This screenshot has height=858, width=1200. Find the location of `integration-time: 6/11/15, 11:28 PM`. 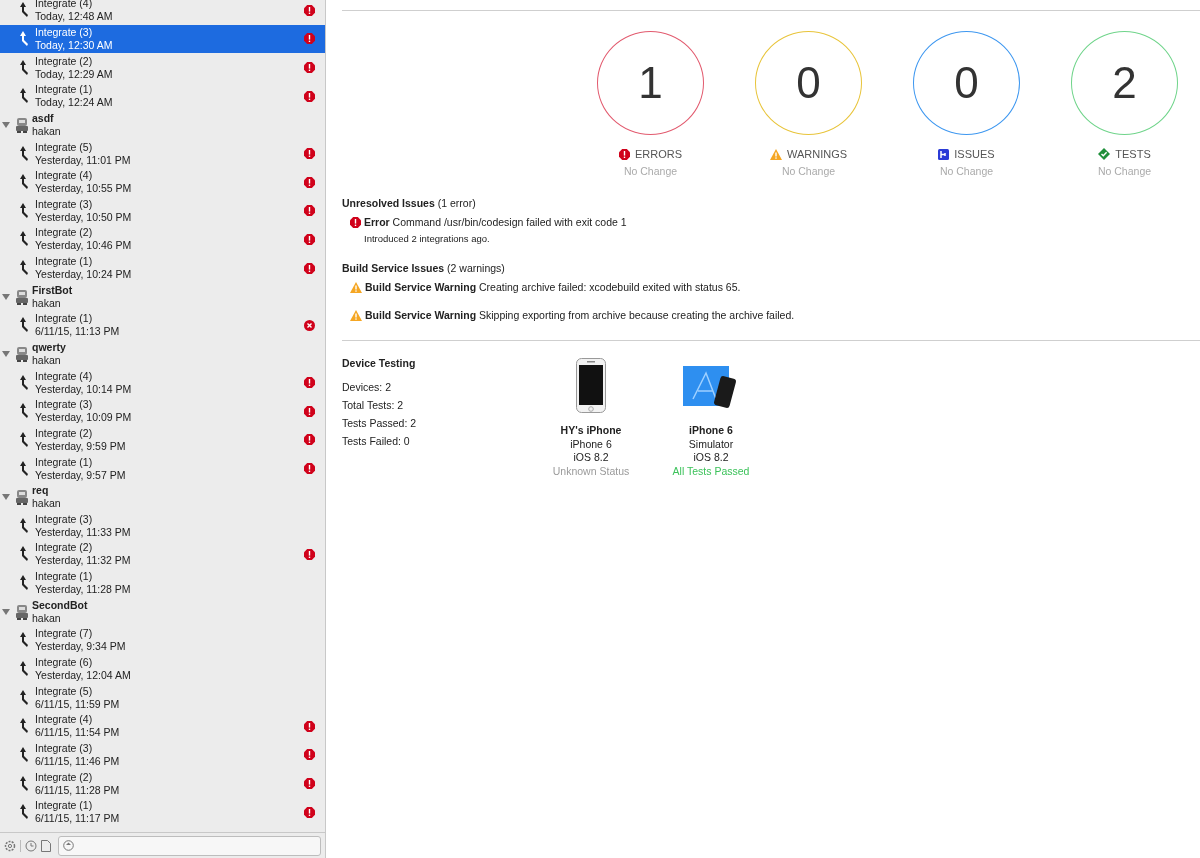

integration-time: 6/11/15, 11:28 PM is located at coordinates (78, 790).